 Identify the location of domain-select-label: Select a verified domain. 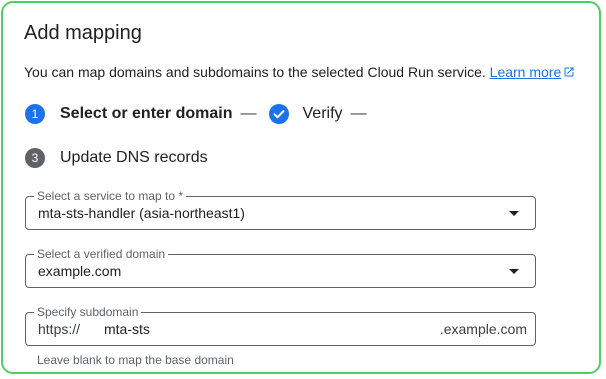
(101, 254).